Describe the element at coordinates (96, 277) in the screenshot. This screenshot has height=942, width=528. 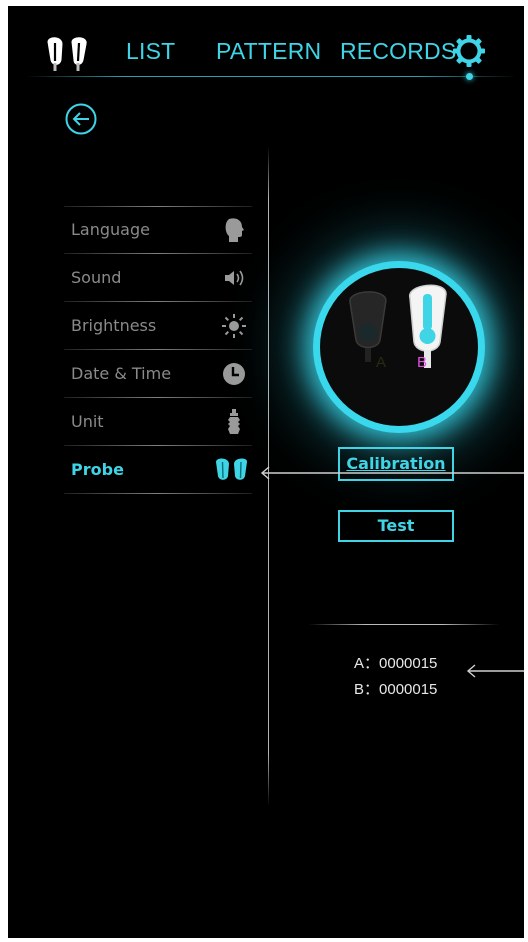
I see `menu-item-label: Sound` at that location.